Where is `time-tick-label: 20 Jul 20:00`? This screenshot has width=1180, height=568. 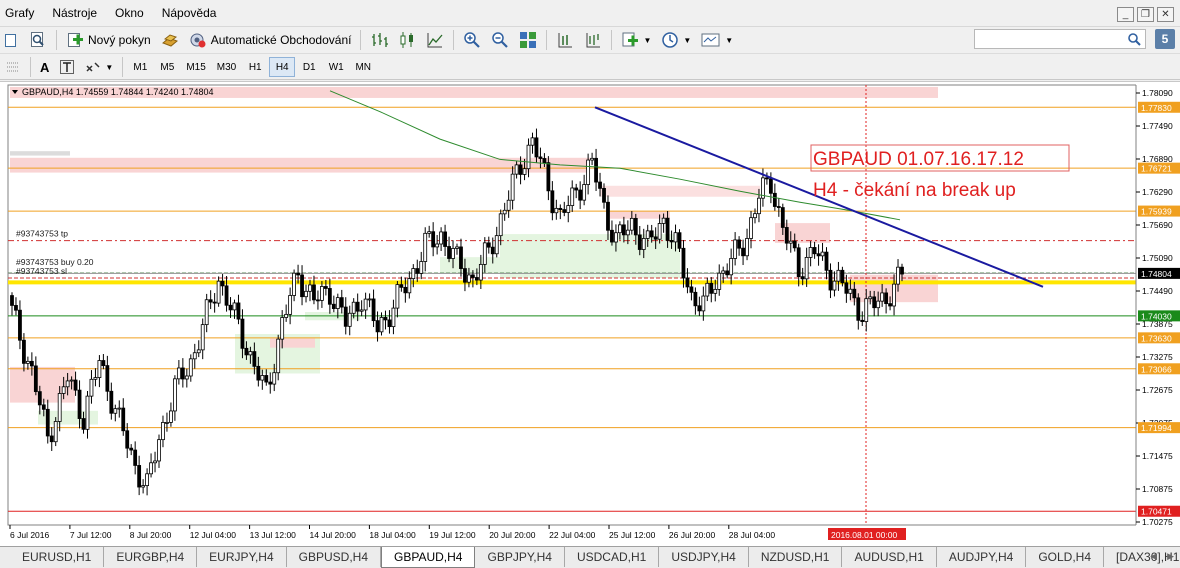 time-tick-label: 20 Jul 20:00 is located at coordinates (512, 535).